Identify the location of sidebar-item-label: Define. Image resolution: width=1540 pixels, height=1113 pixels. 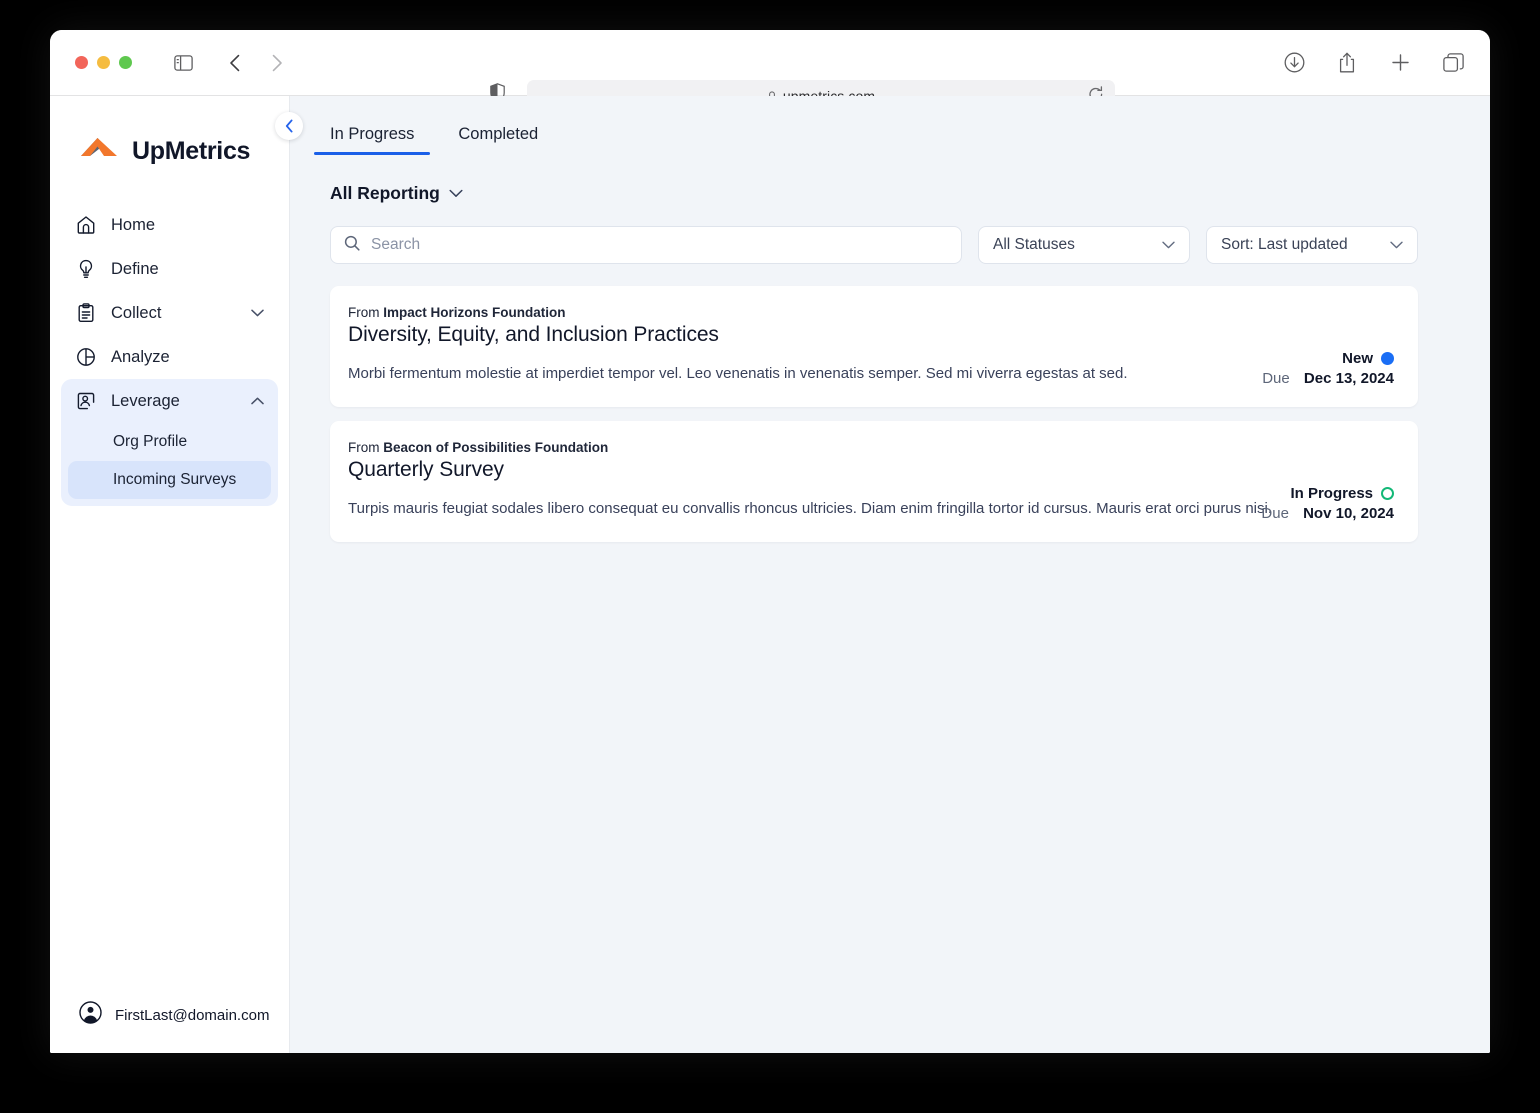
(135, 268).